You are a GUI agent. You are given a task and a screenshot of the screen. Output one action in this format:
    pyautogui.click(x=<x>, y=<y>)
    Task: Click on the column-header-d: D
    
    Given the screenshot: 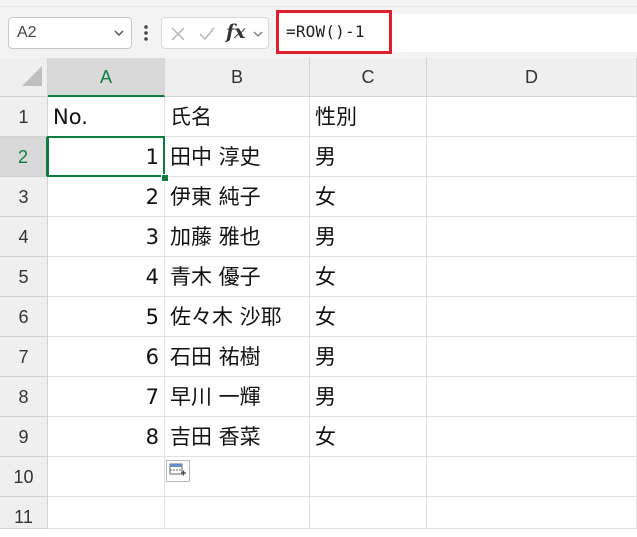 What is the action you would take?
    pyautogui.click(x=532, y=77)
    